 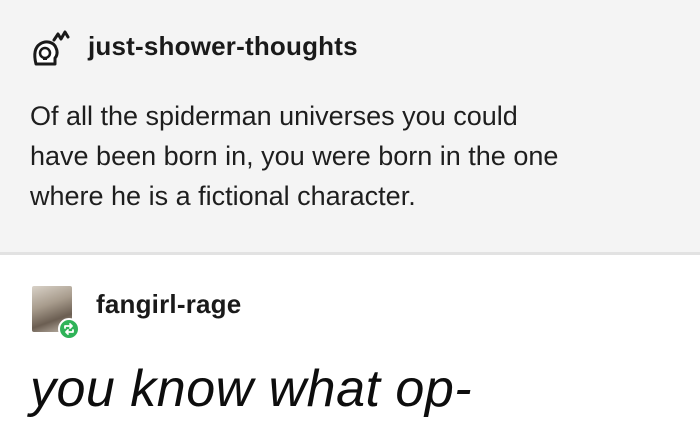 I want to click on lightbulb-head-icon, so click(x=51, y=48).